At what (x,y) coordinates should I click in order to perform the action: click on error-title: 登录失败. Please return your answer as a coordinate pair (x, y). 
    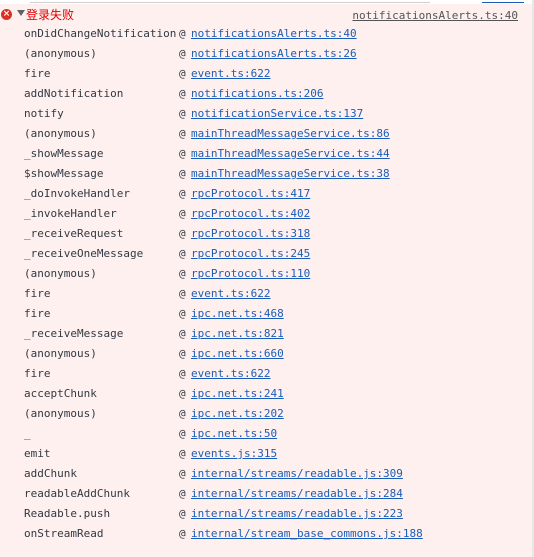
    Looking at the image, I should click on (50, 15).